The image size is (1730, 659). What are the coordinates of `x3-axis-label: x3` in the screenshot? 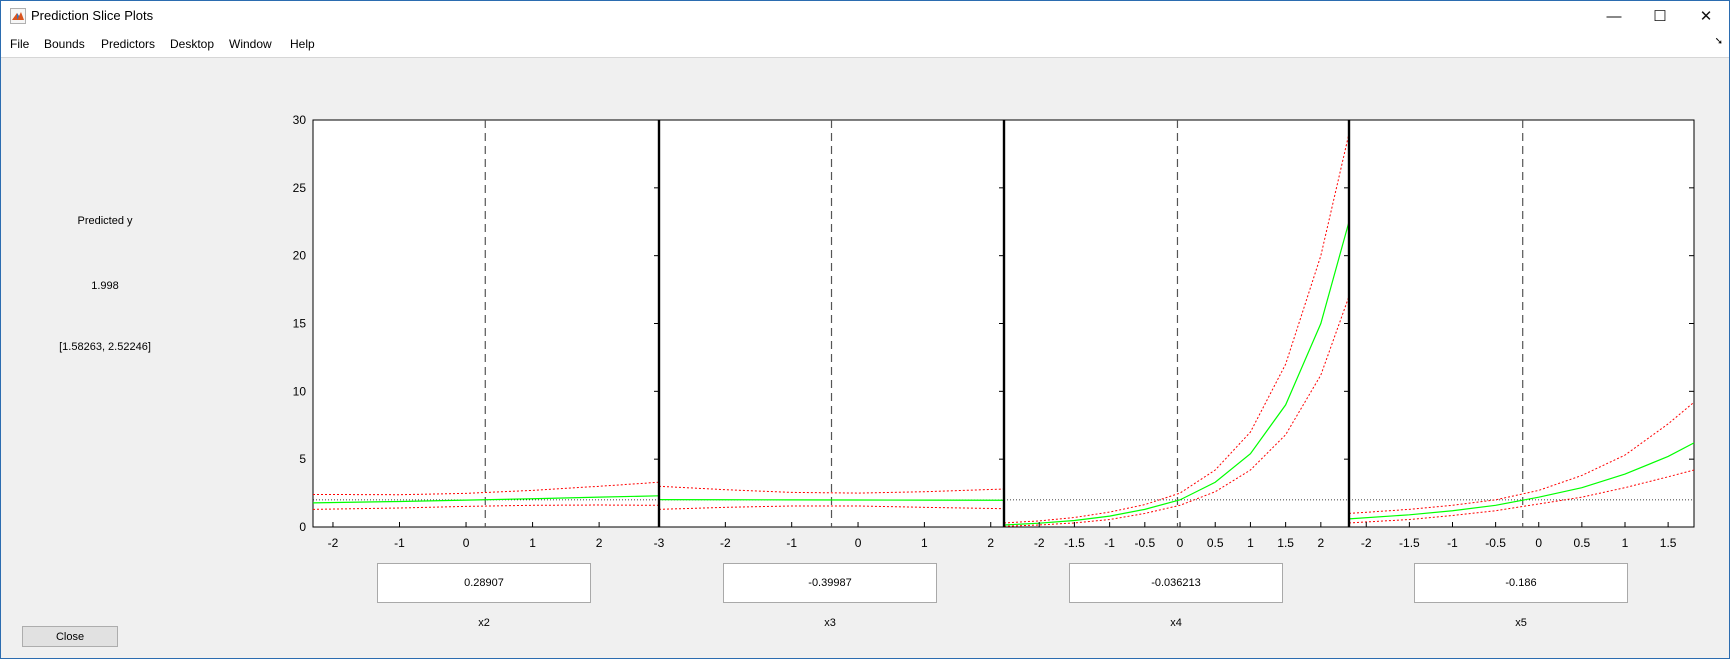 It's located at (830, 623).